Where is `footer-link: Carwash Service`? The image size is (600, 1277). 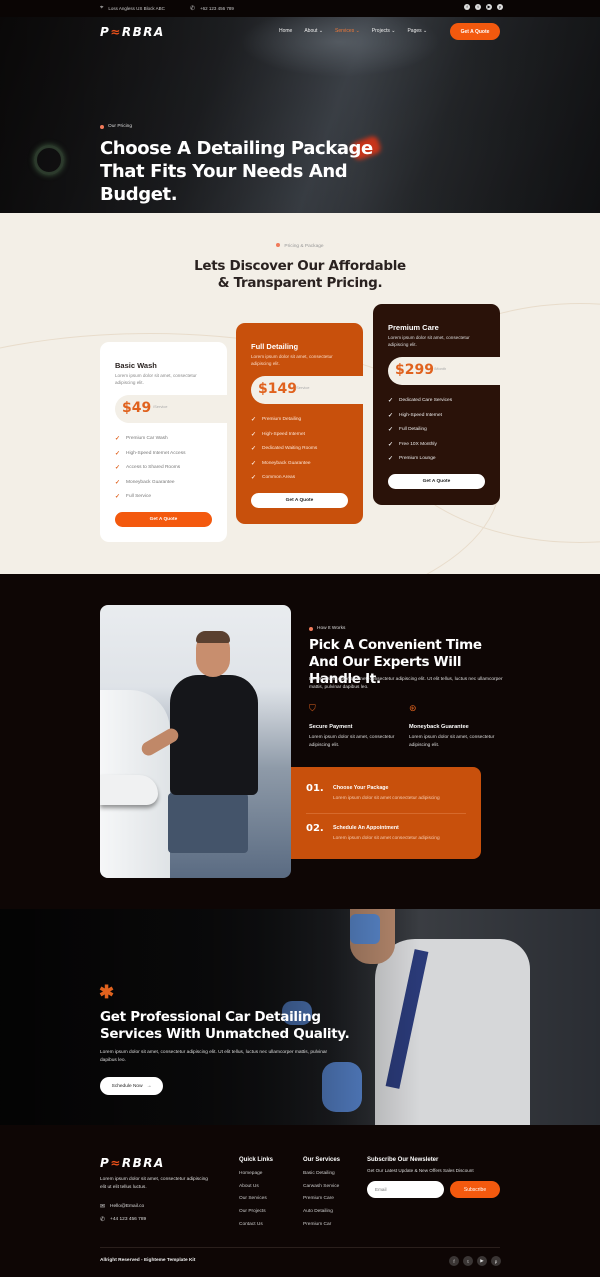
footer-link: Carwash Service is located at coordinates (321, 1186).